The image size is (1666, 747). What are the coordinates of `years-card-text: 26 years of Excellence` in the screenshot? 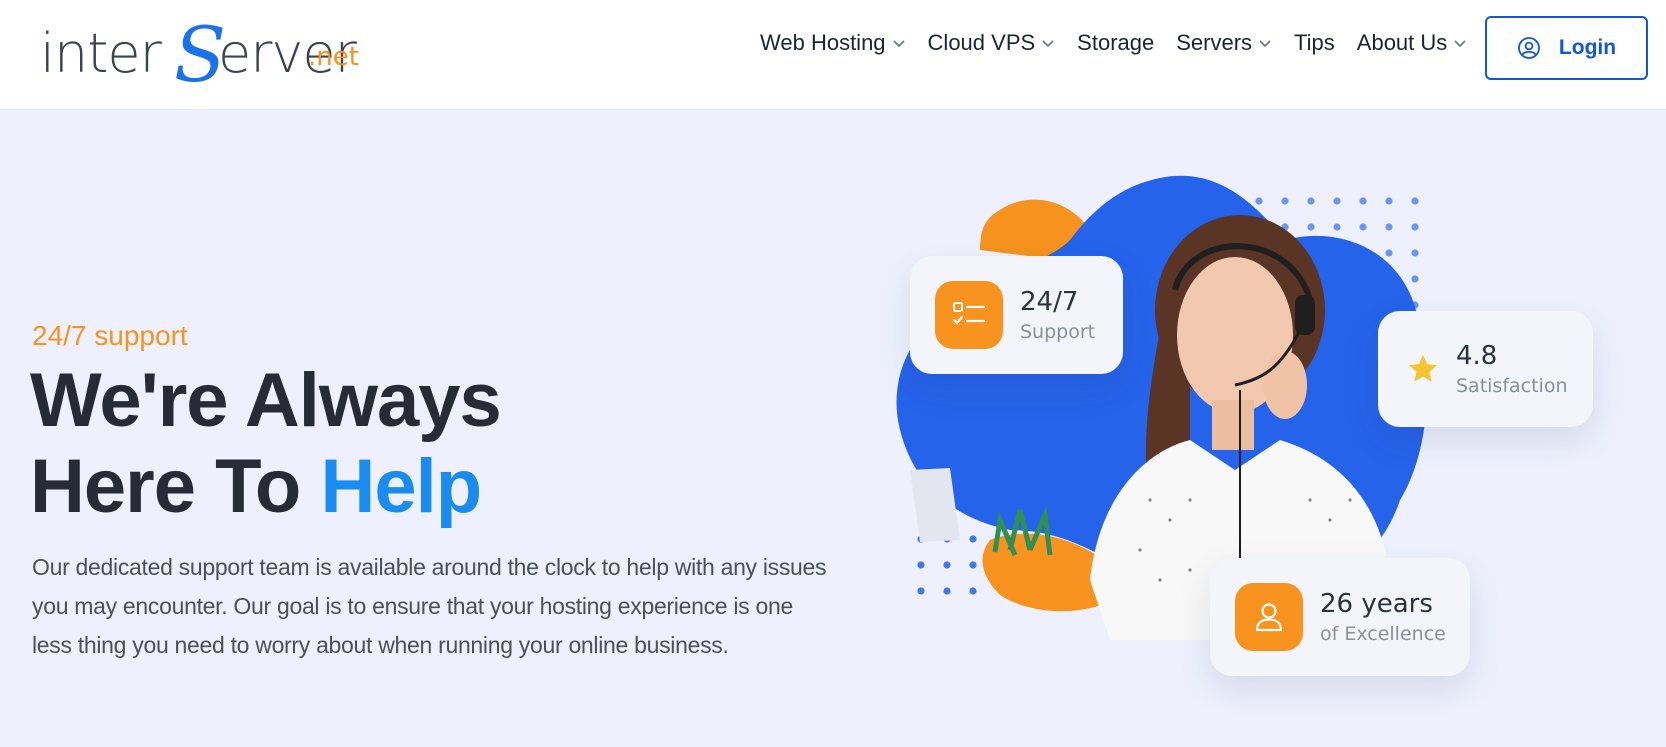 It's located at (1383, 617).